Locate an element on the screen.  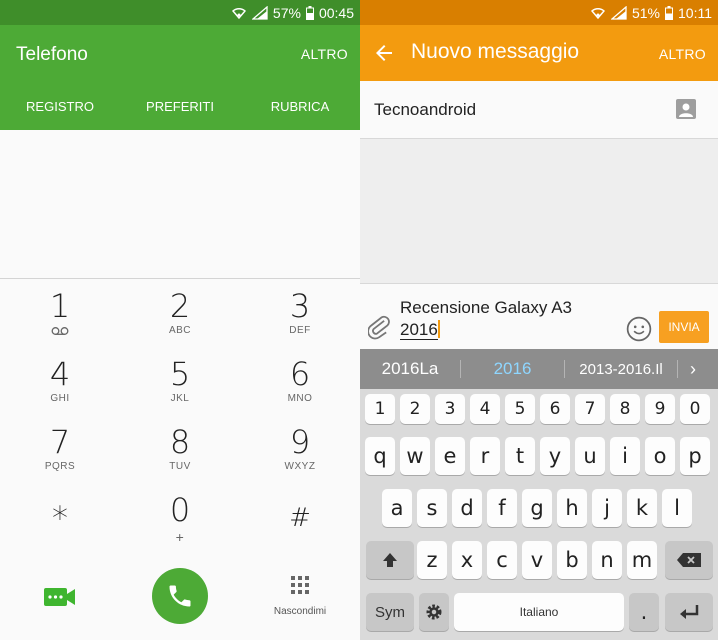
enter-arrow-icon is located at coordinates (689, 612).